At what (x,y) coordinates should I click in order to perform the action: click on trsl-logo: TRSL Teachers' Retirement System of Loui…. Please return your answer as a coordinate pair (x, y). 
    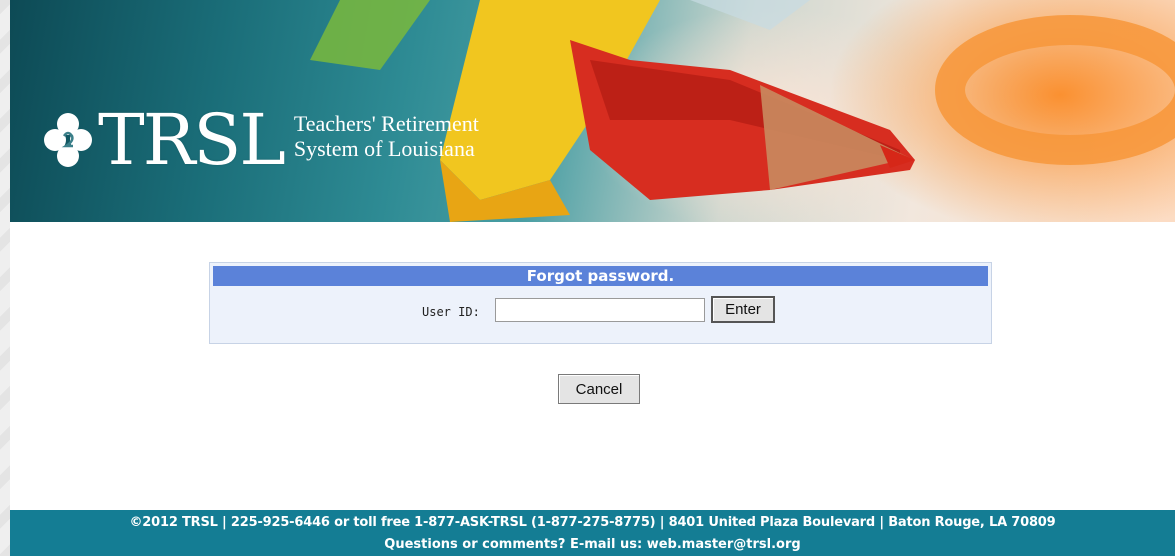
    Looking at the image, I should click on (259, 140).